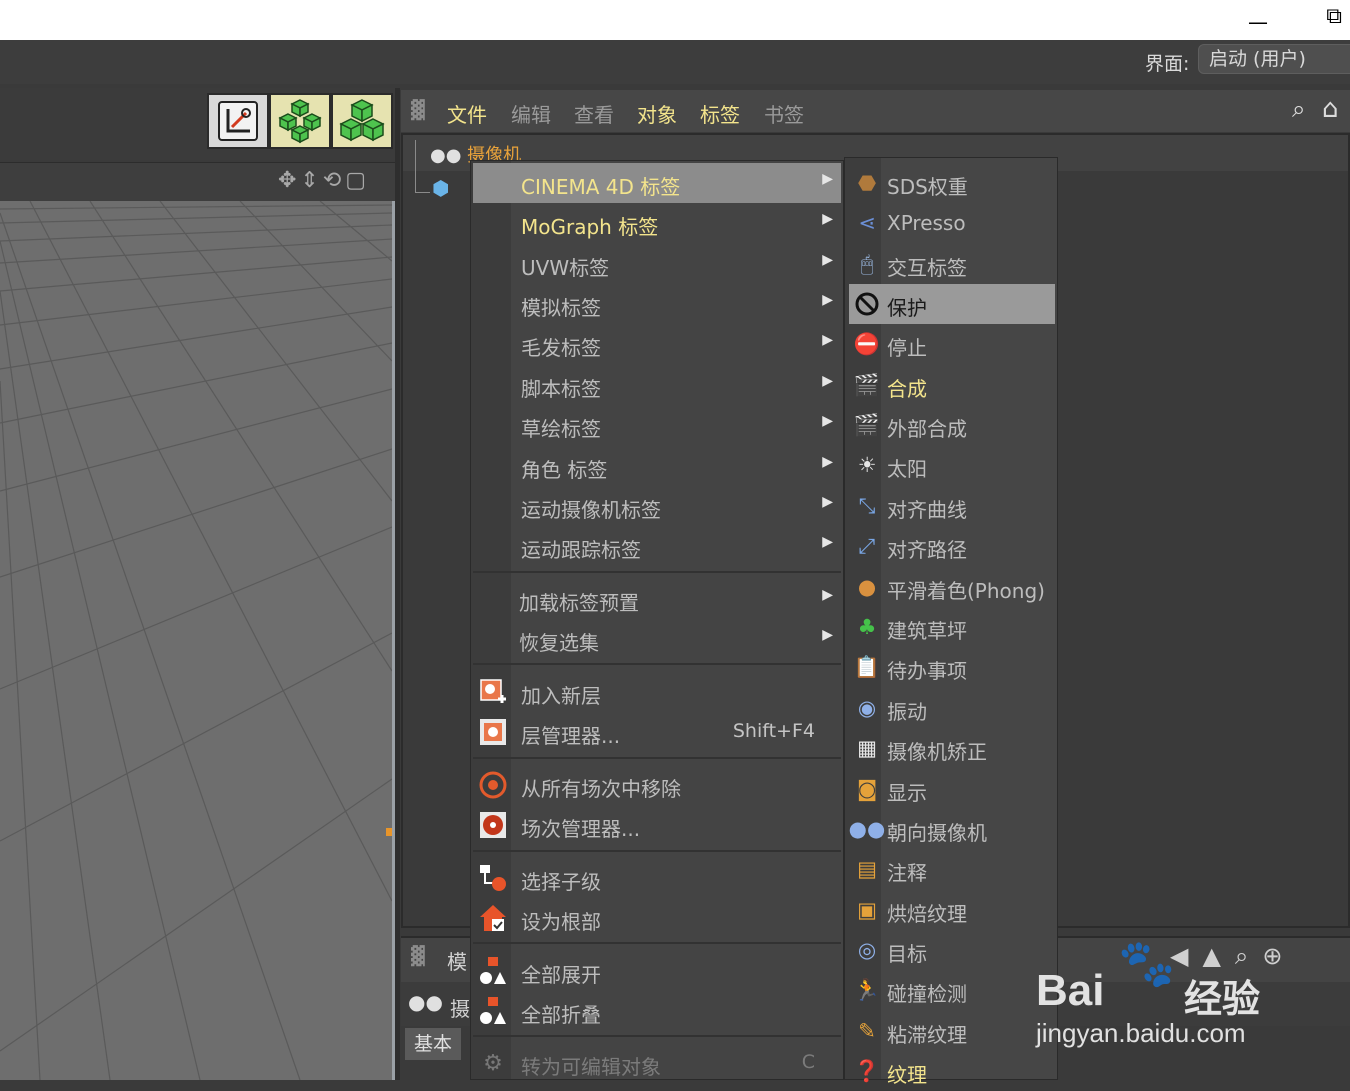 The width and height of the screenshot is (1350, 1091). What do you see at coordinates (440, 188) in the screenshot?
I see `object-row-cube: ⬢` at bounding box center [440, 188].